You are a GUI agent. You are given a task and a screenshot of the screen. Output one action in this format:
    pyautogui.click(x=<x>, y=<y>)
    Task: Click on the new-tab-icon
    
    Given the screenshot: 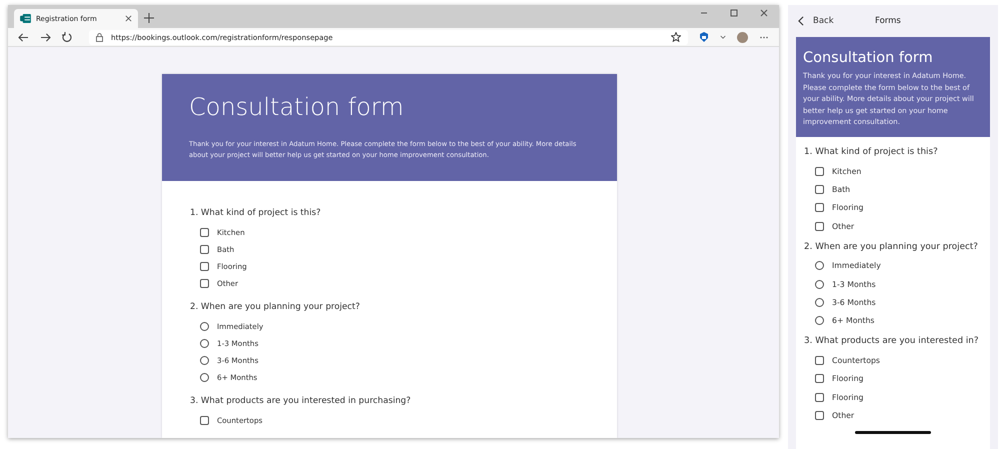 What is the action you would take?
    pyautogui.click(x=149, y=18)
    